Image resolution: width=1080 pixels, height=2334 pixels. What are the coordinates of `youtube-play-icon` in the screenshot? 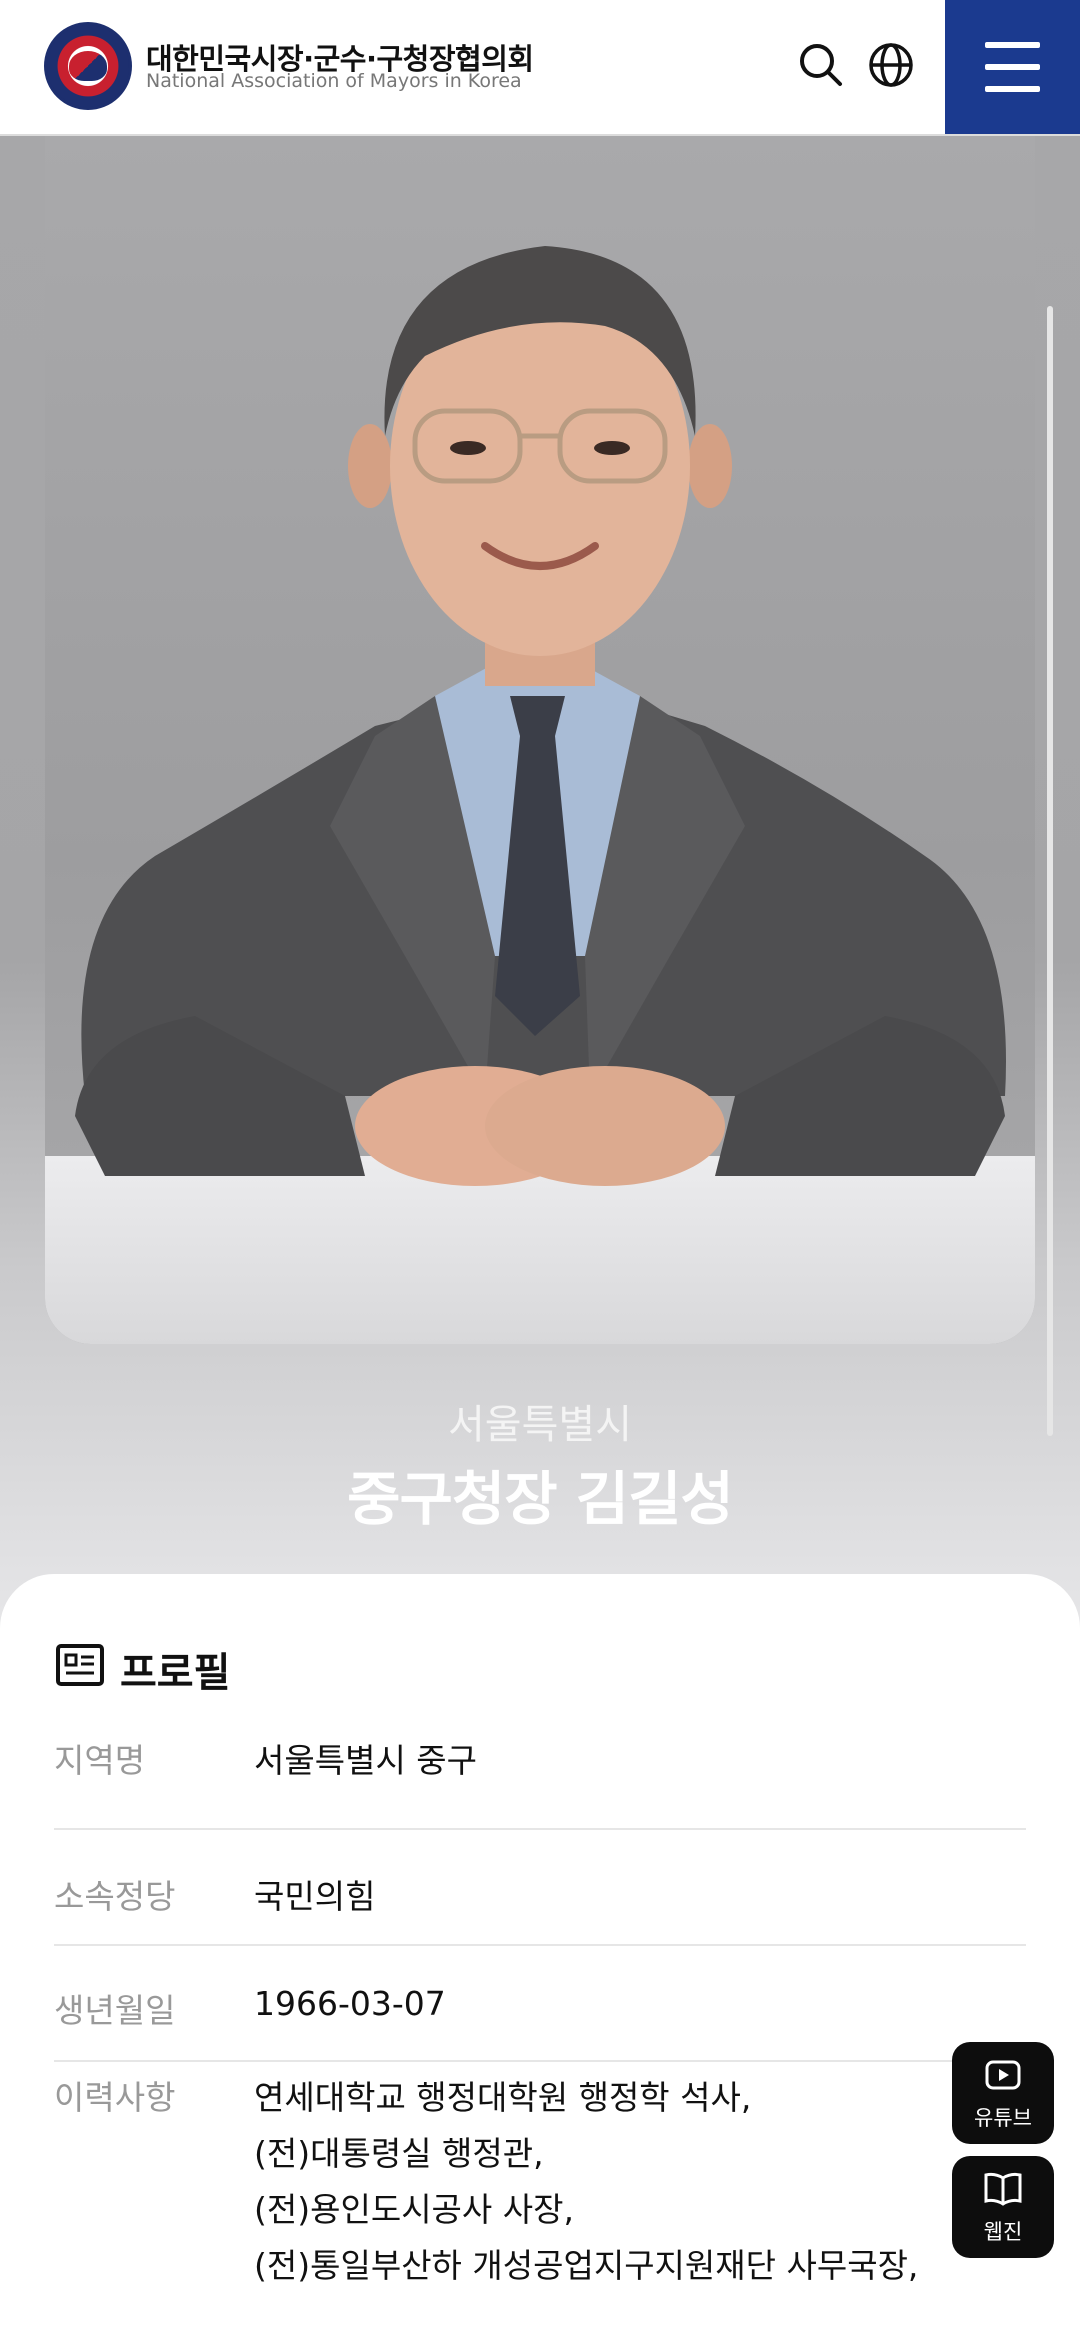 It's located at (1003, 2075).